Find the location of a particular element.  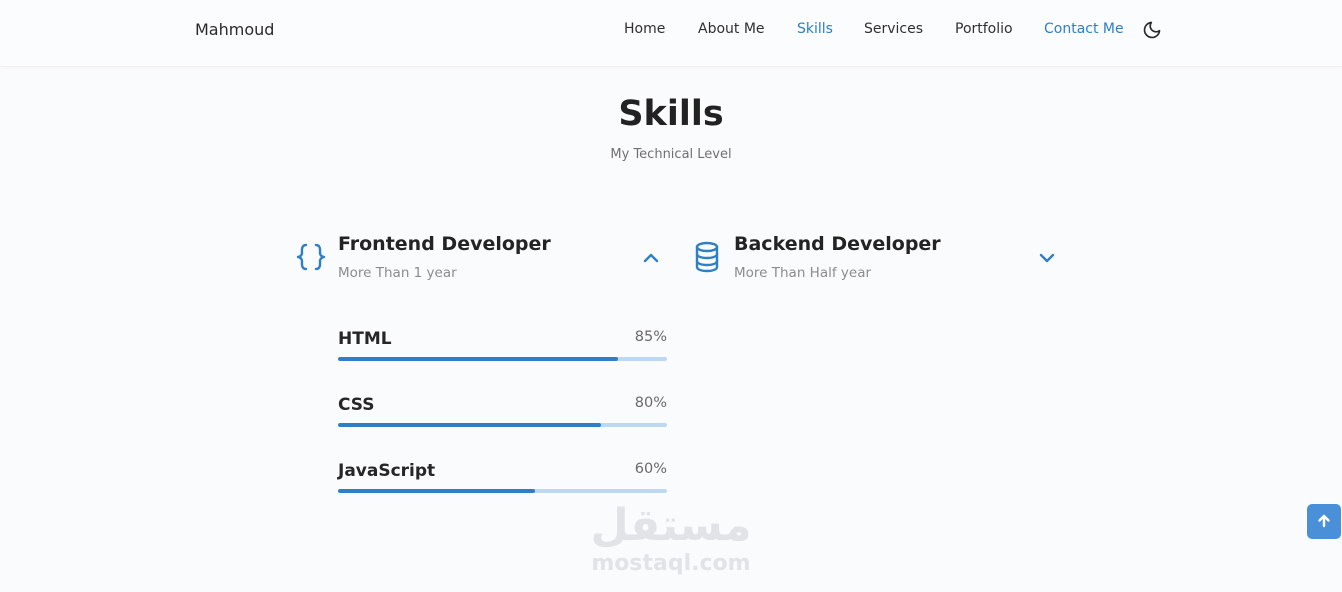

skill-name: HTML is located at coordinates (365, 339).